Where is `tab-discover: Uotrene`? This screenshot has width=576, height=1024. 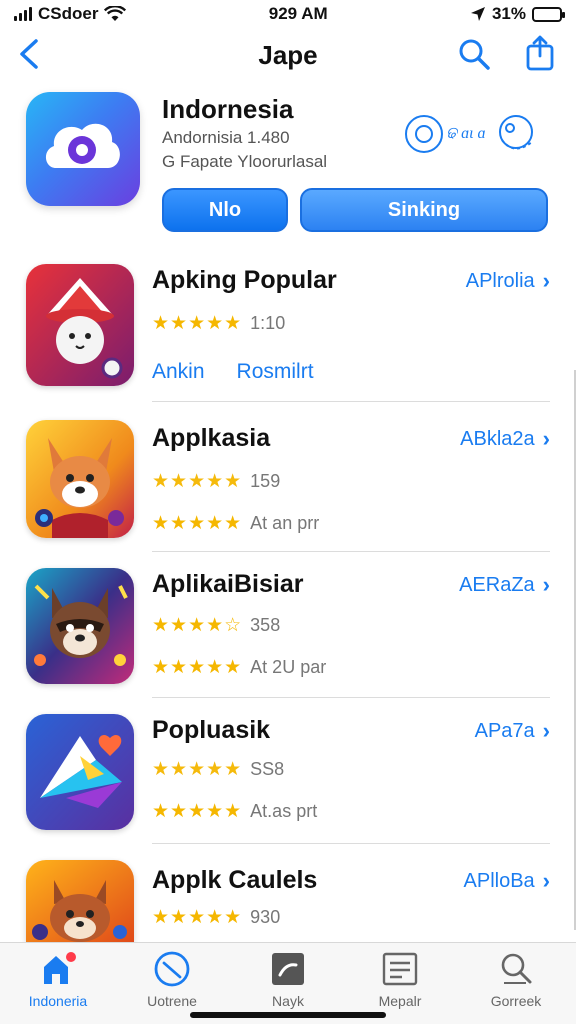
tab-discover: Uotrene is located at coordinates (172, 980).